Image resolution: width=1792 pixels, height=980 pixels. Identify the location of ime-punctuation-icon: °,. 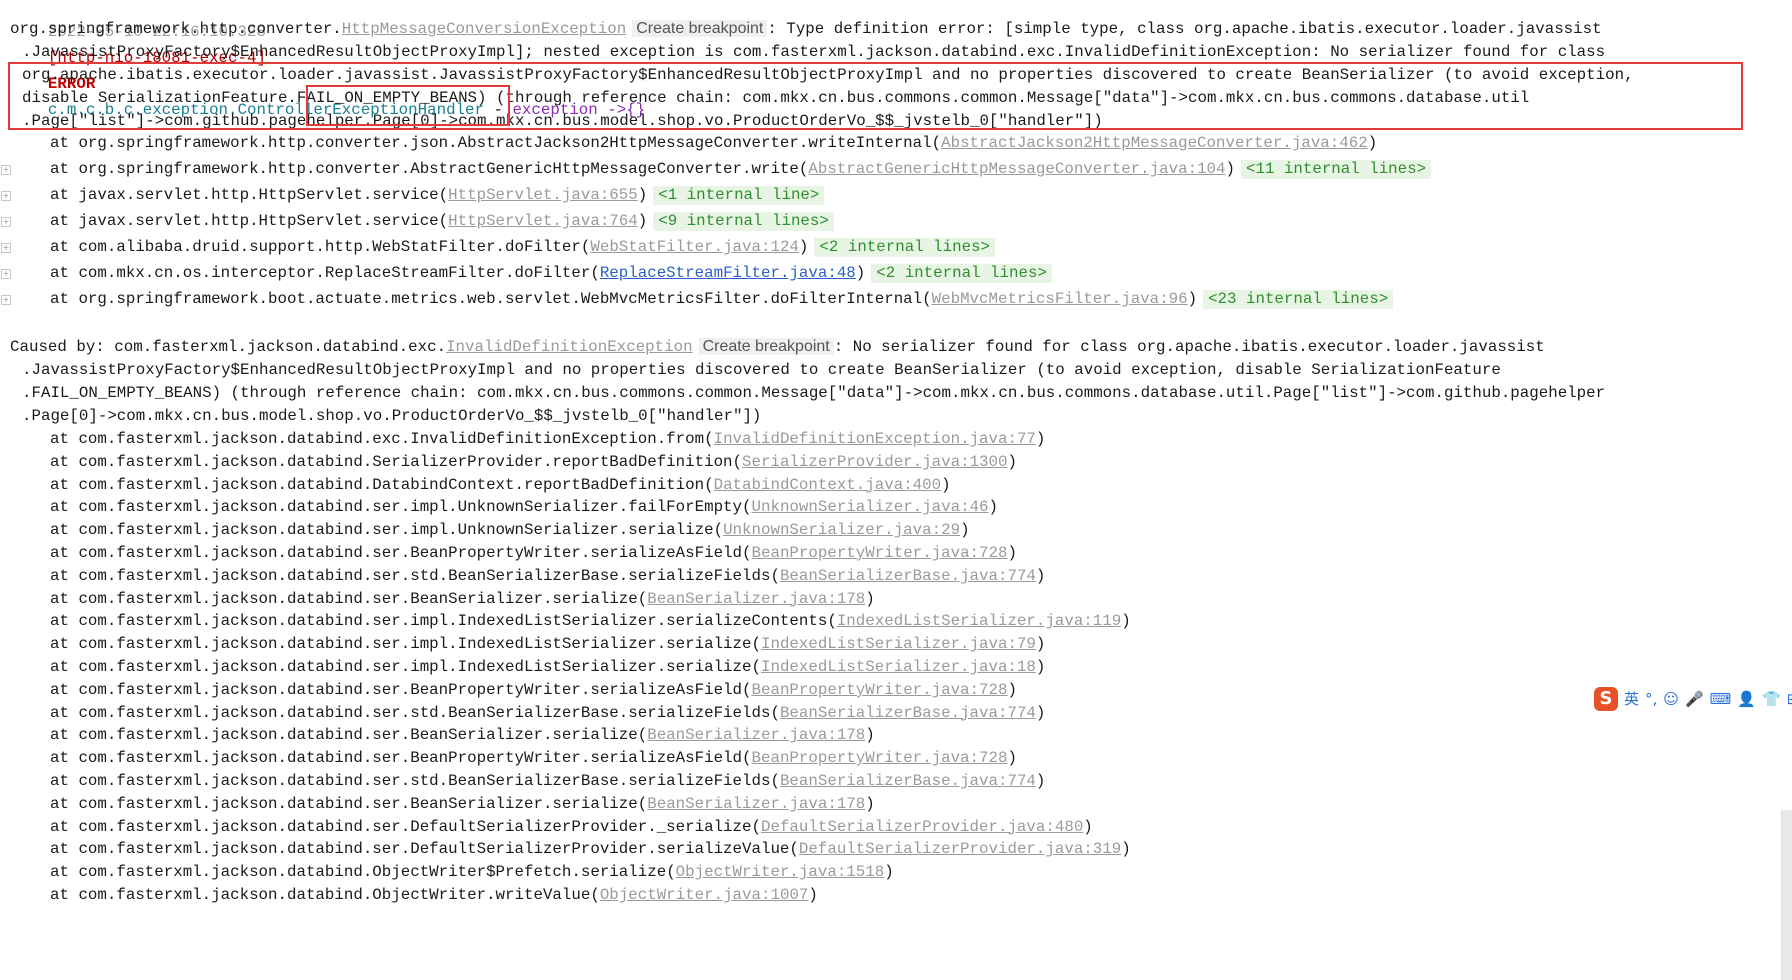
(1651, 699).